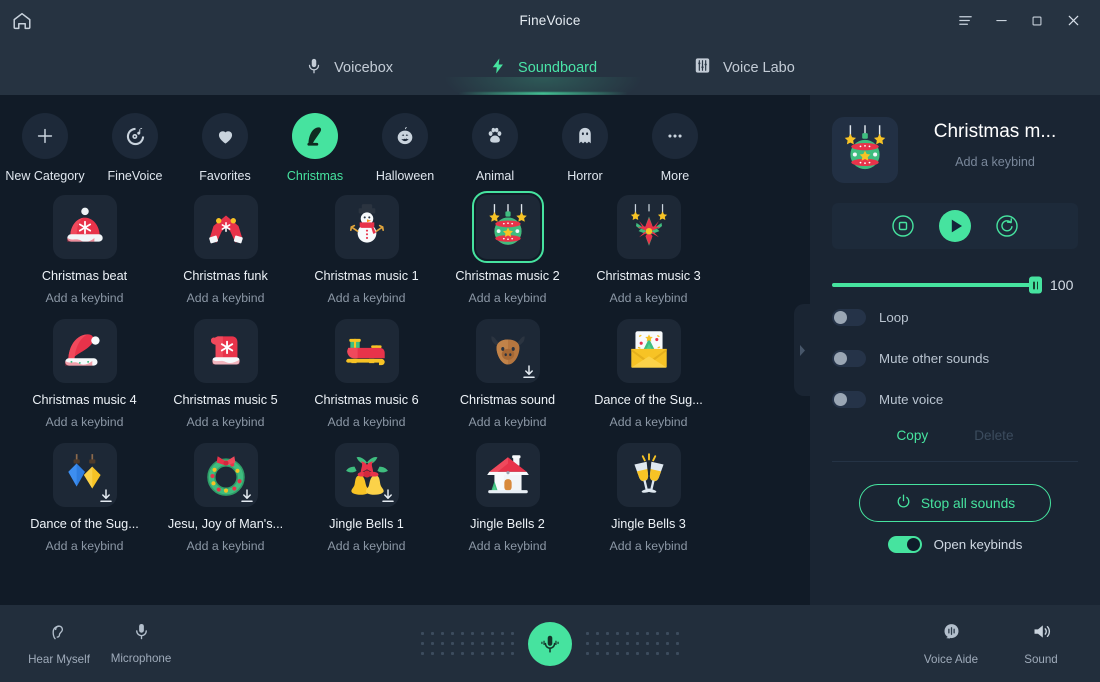 The height and width of the screenshot is (682, 1100). I want to click on stop-button, so click(903, 226).